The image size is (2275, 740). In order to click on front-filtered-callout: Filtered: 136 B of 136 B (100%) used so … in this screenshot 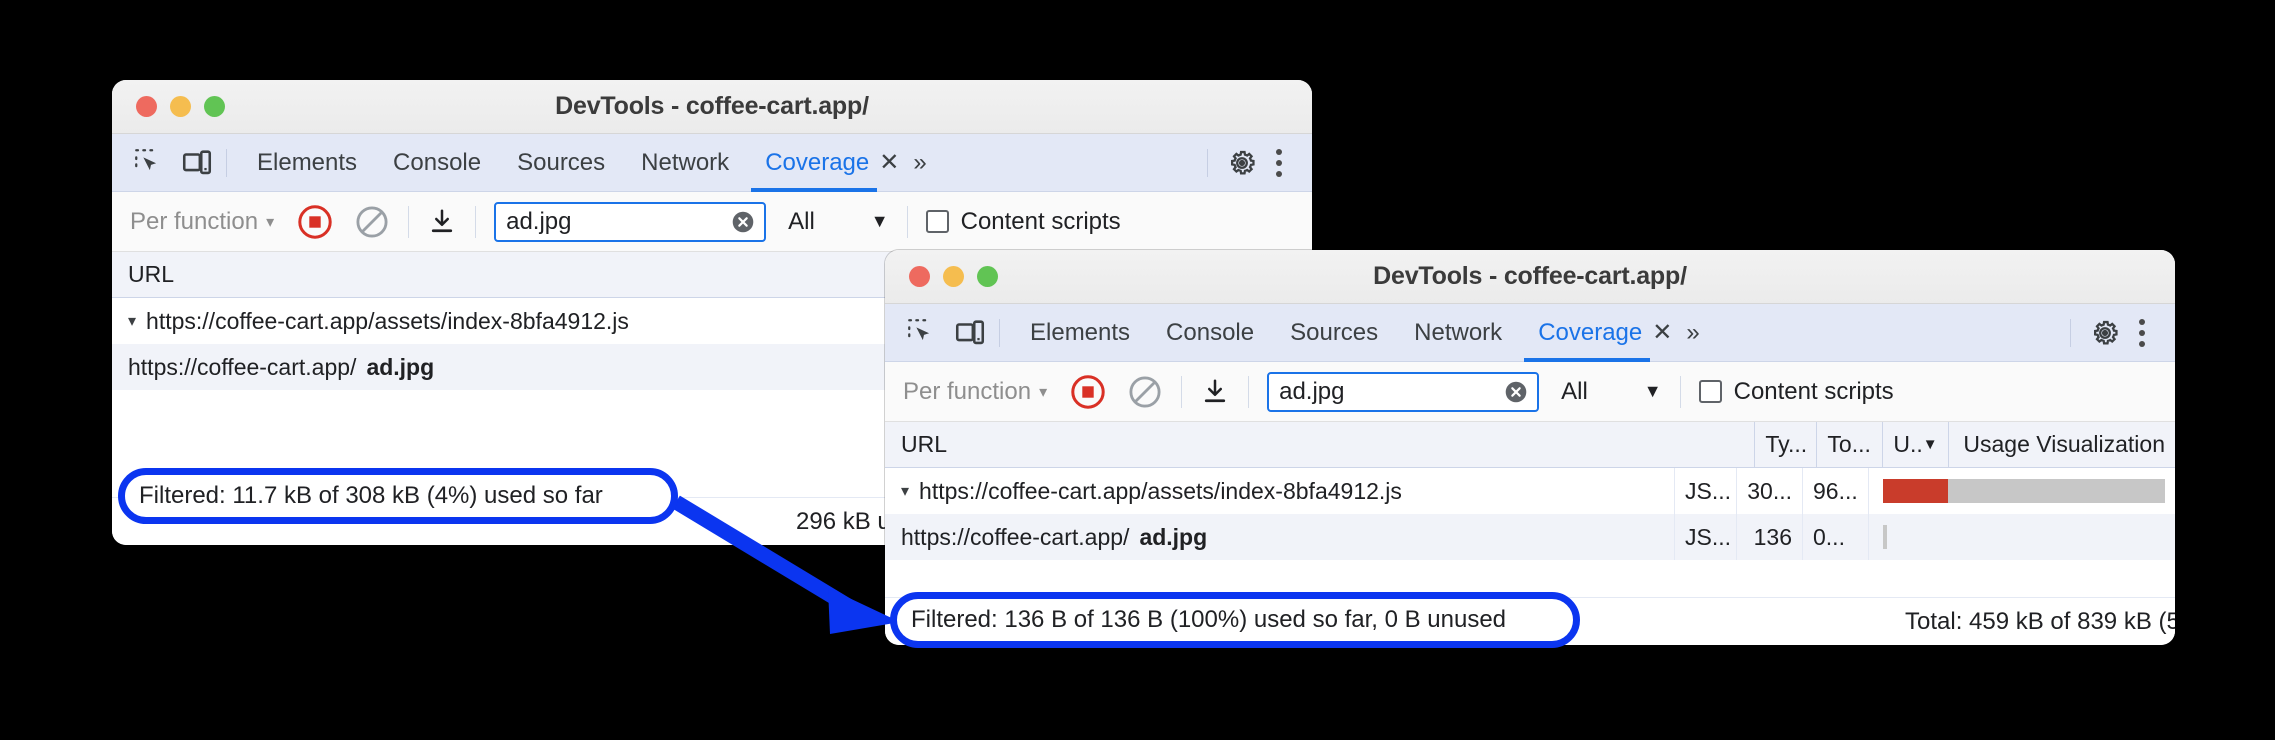, I will do `click(1235, 620)`.